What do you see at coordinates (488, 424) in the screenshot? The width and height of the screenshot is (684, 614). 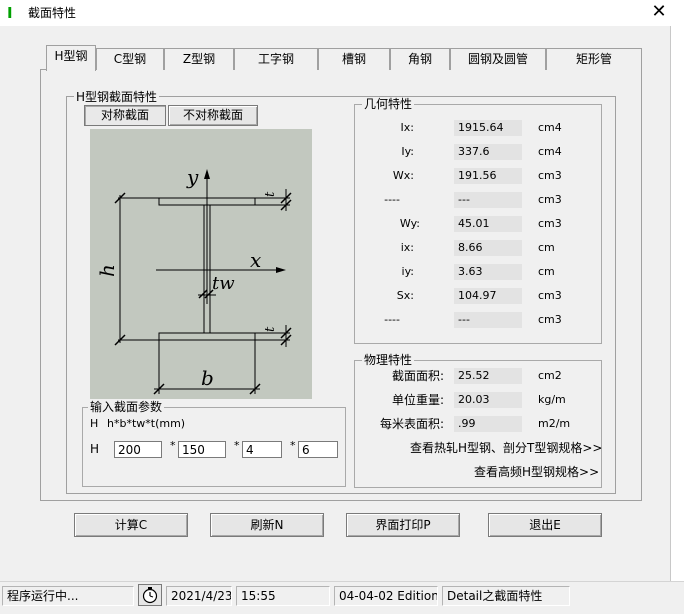 I see `surface-value: .99` at bounding box center [488, 424].